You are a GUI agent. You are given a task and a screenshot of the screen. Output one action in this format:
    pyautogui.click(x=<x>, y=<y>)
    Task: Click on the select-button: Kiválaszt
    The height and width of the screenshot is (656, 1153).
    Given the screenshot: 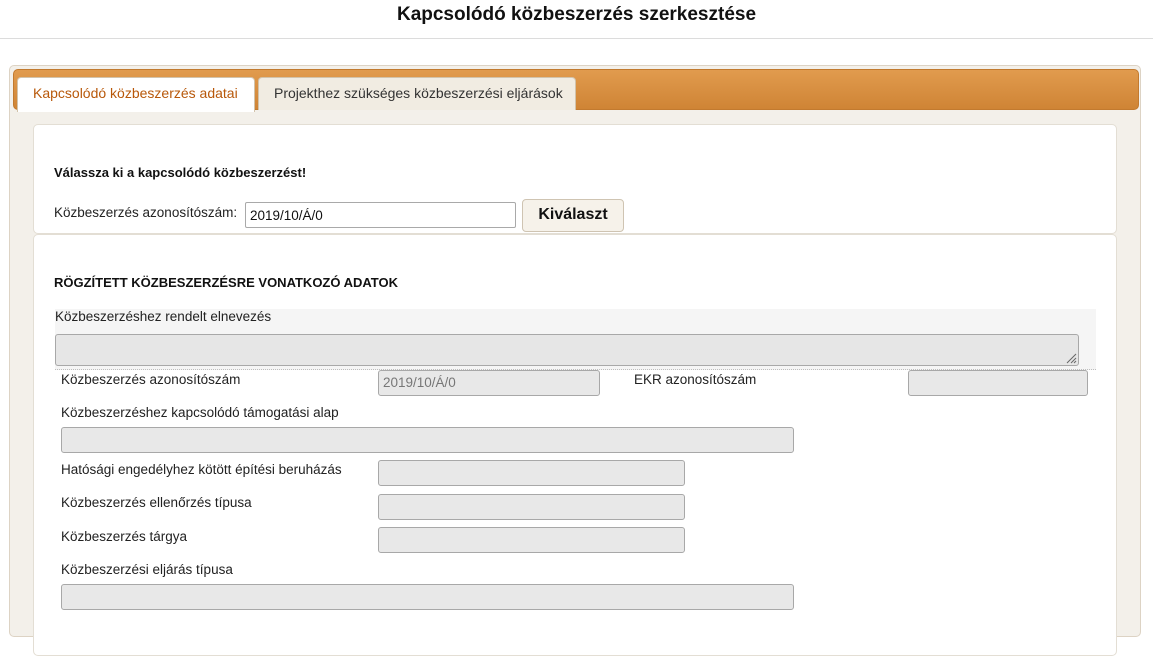 What is the action you would take?
    pyautogui.click(x=573, y=215)
    